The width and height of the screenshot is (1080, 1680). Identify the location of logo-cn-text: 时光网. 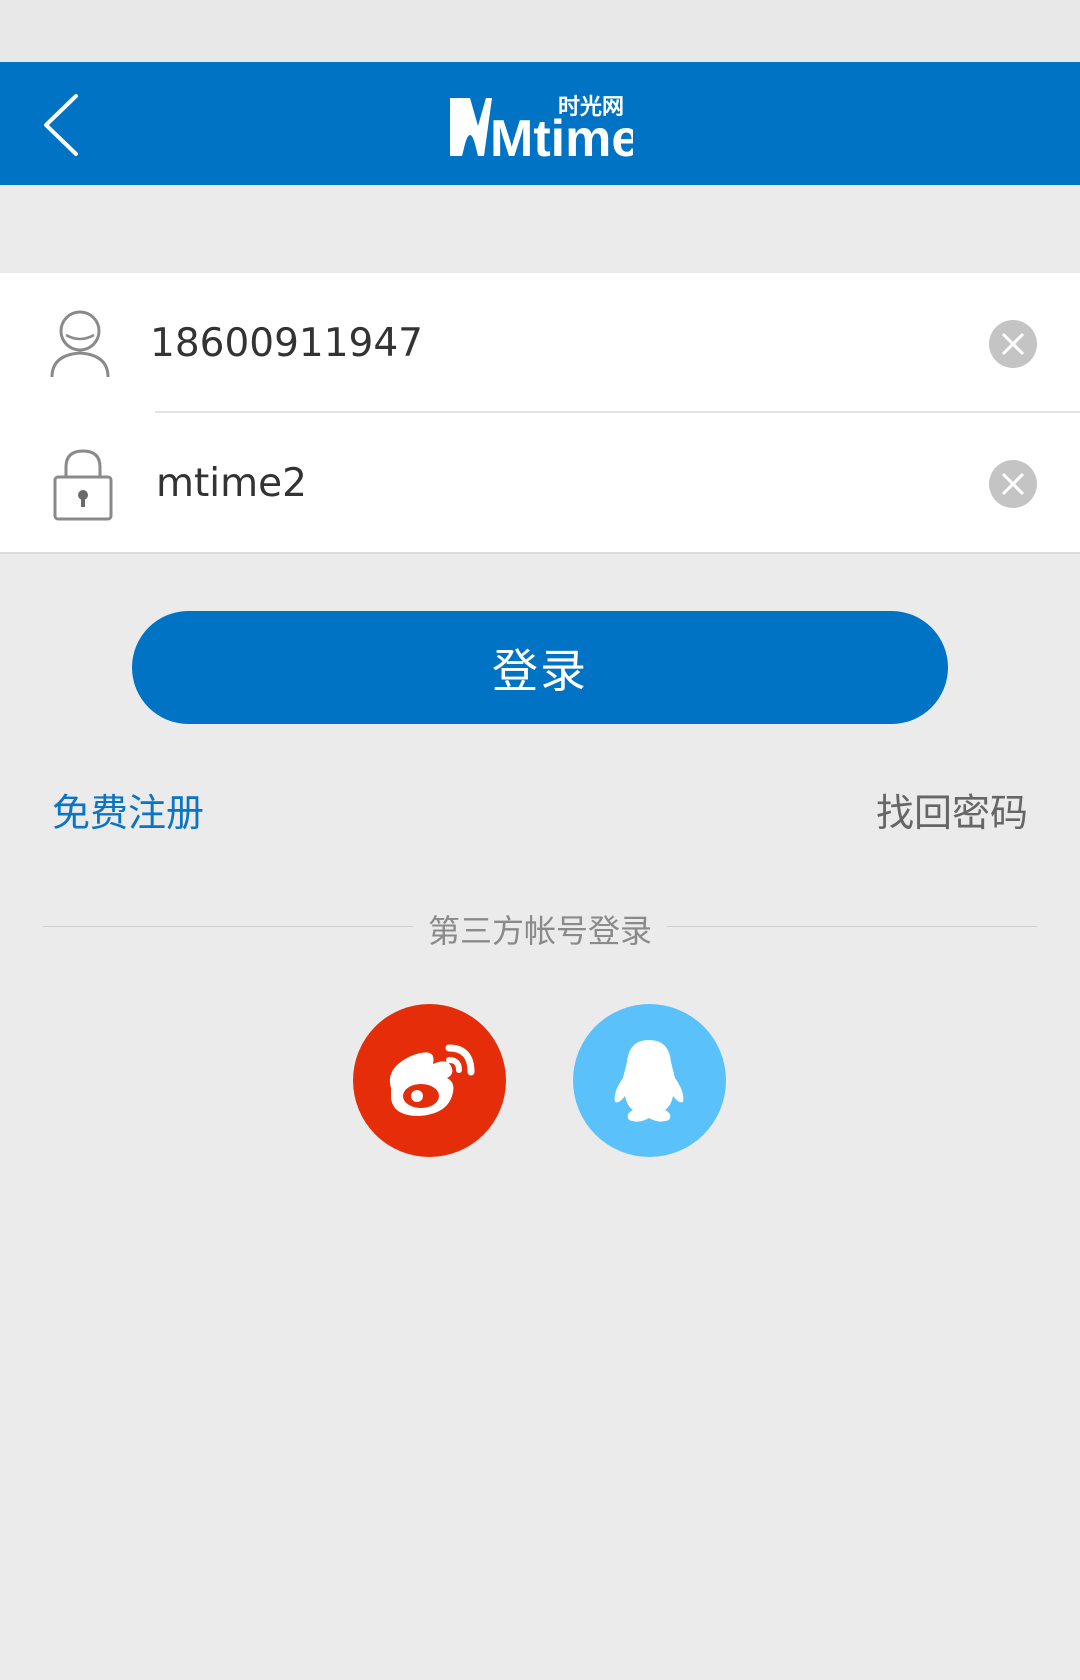
(591, 107).